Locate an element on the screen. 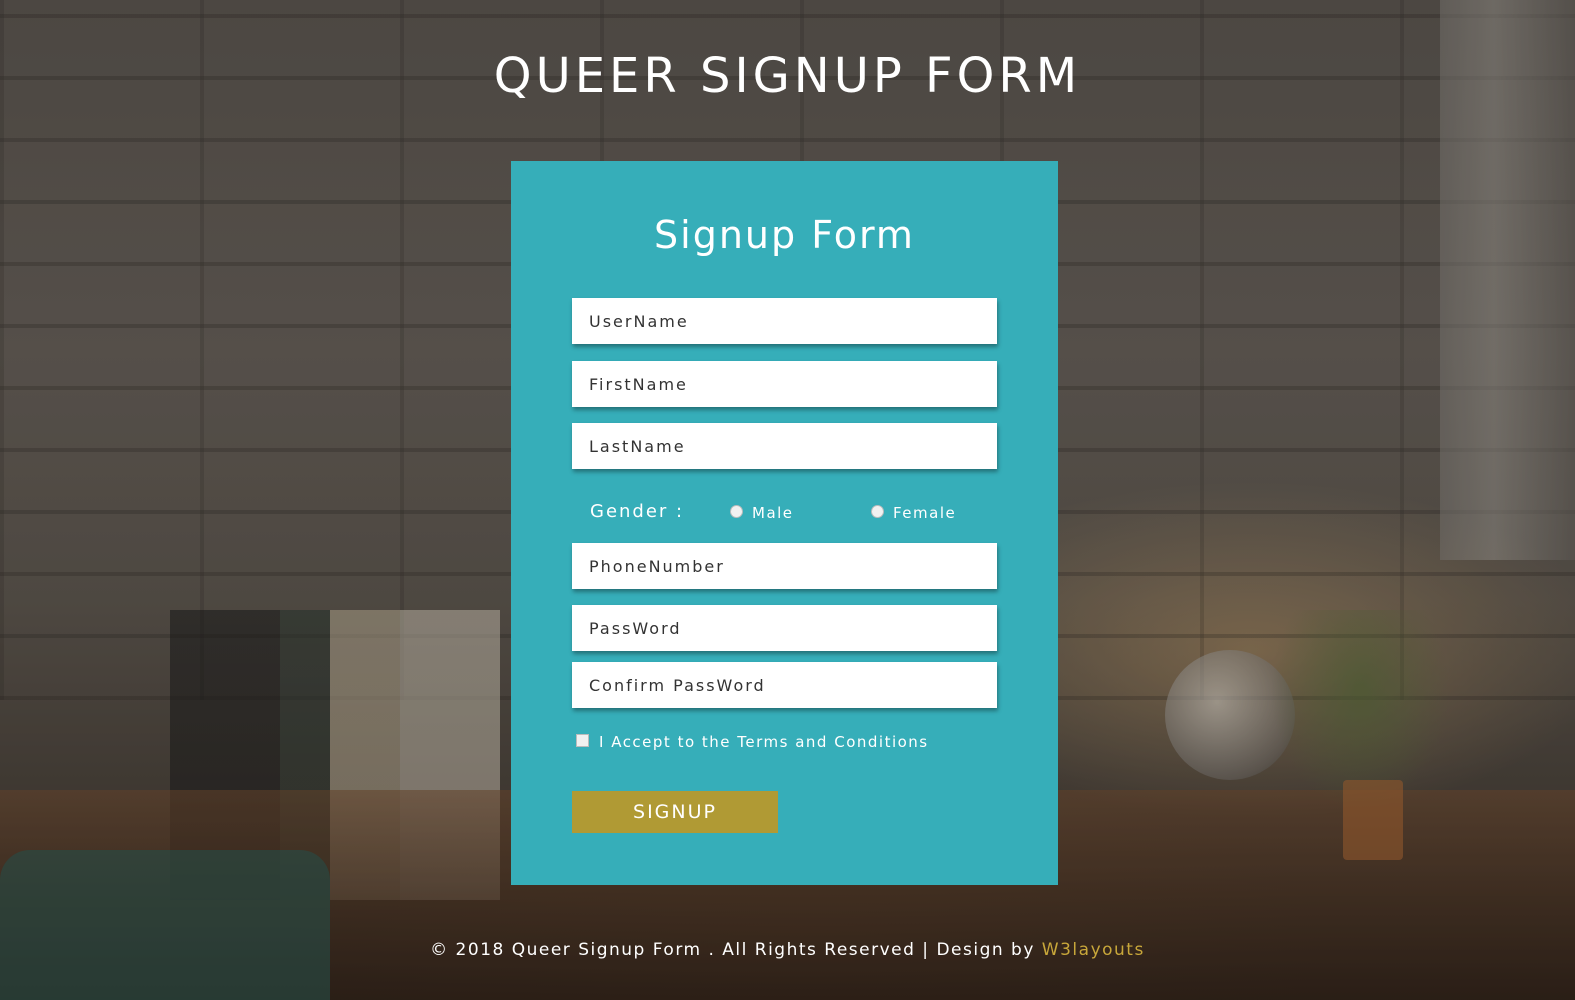  footer-w3layouts-link: W3layouts is located at coordinates (1093, 950).